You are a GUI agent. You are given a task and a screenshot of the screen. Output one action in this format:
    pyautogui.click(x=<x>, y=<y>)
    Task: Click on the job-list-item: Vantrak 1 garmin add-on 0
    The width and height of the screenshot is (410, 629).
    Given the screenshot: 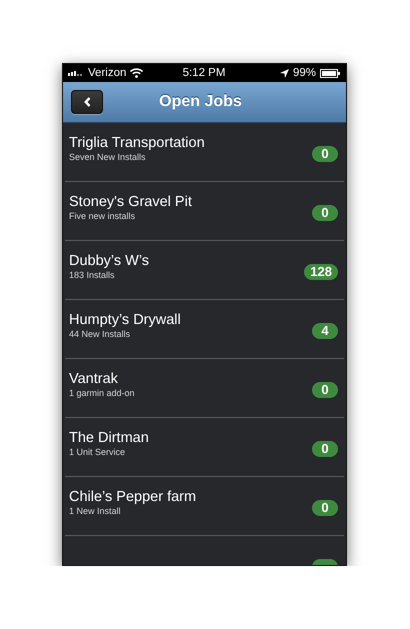 What is the action you would take?
    pyautogui.click(x=204, y=388)
    